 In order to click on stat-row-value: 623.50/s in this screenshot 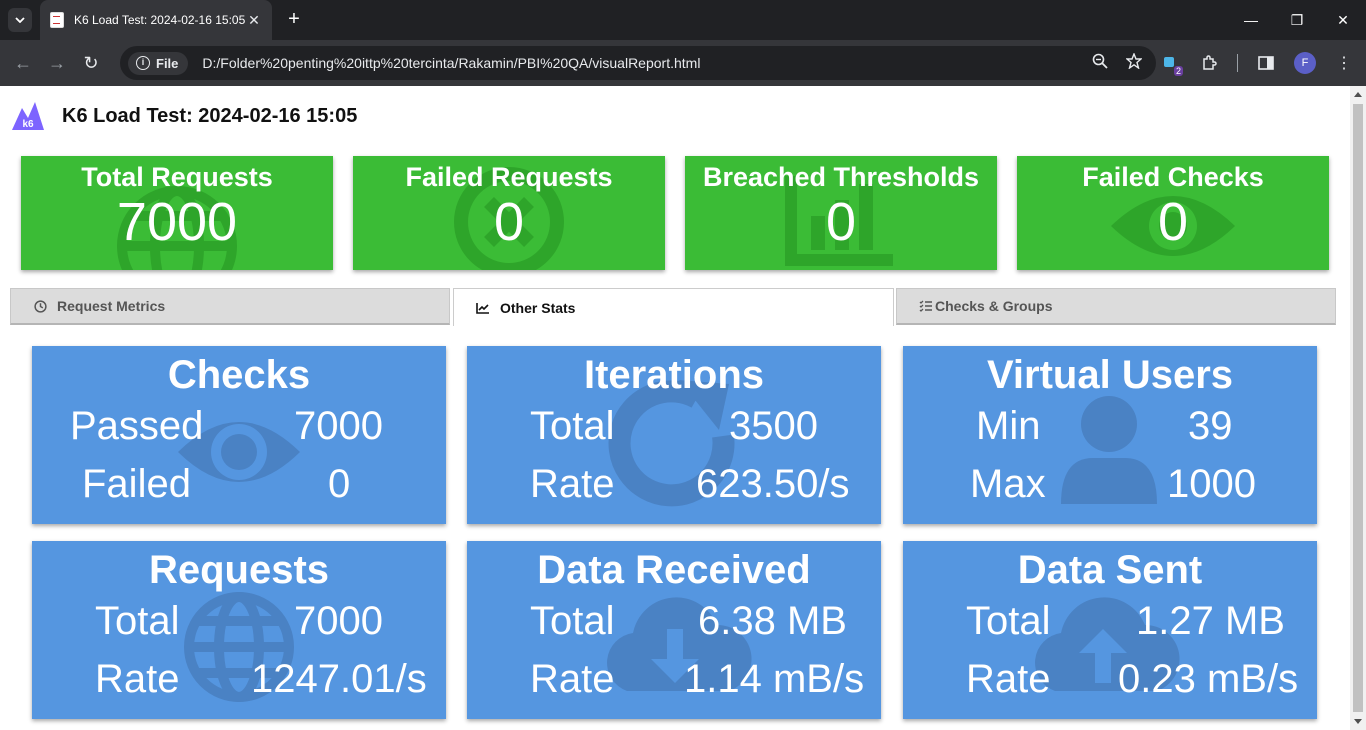, I will do `click(773, 484)`.